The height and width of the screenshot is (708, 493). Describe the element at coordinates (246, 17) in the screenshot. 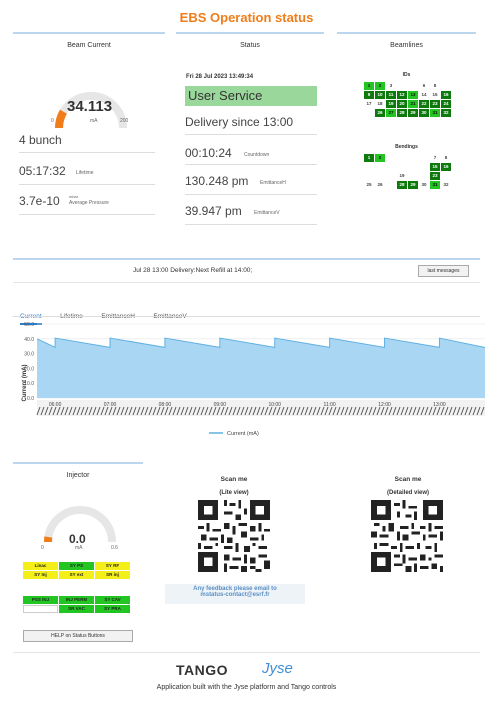

I see `page-title: EBS Operation status` at that location.